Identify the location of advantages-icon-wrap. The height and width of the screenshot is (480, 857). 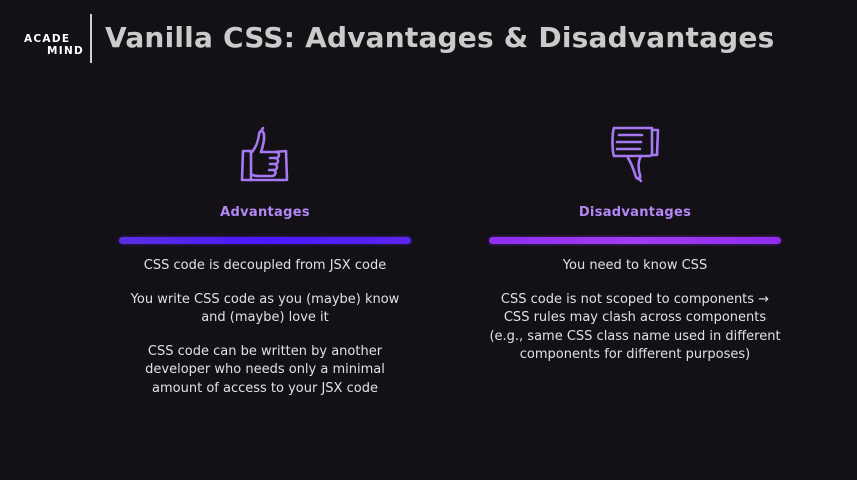
(265, 156).